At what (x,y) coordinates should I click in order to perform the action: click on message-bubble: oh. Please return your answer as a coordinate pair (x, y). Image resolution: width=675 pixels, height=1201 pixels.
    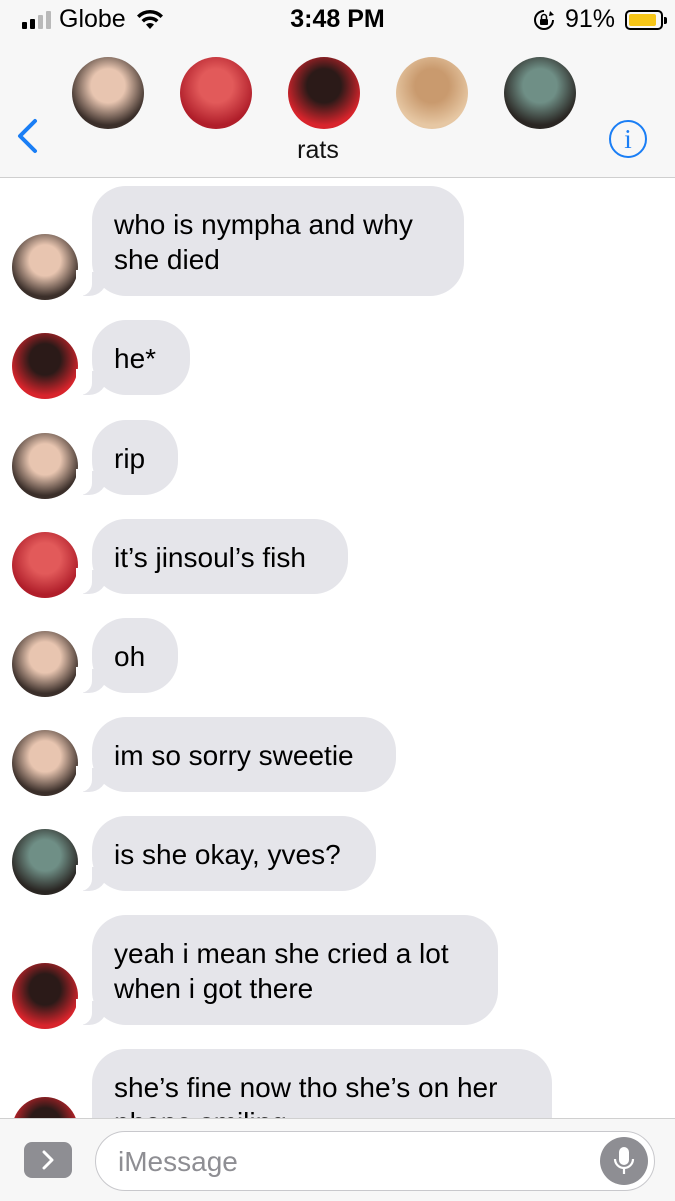
    Looking at the image, I should click on (127, 655).